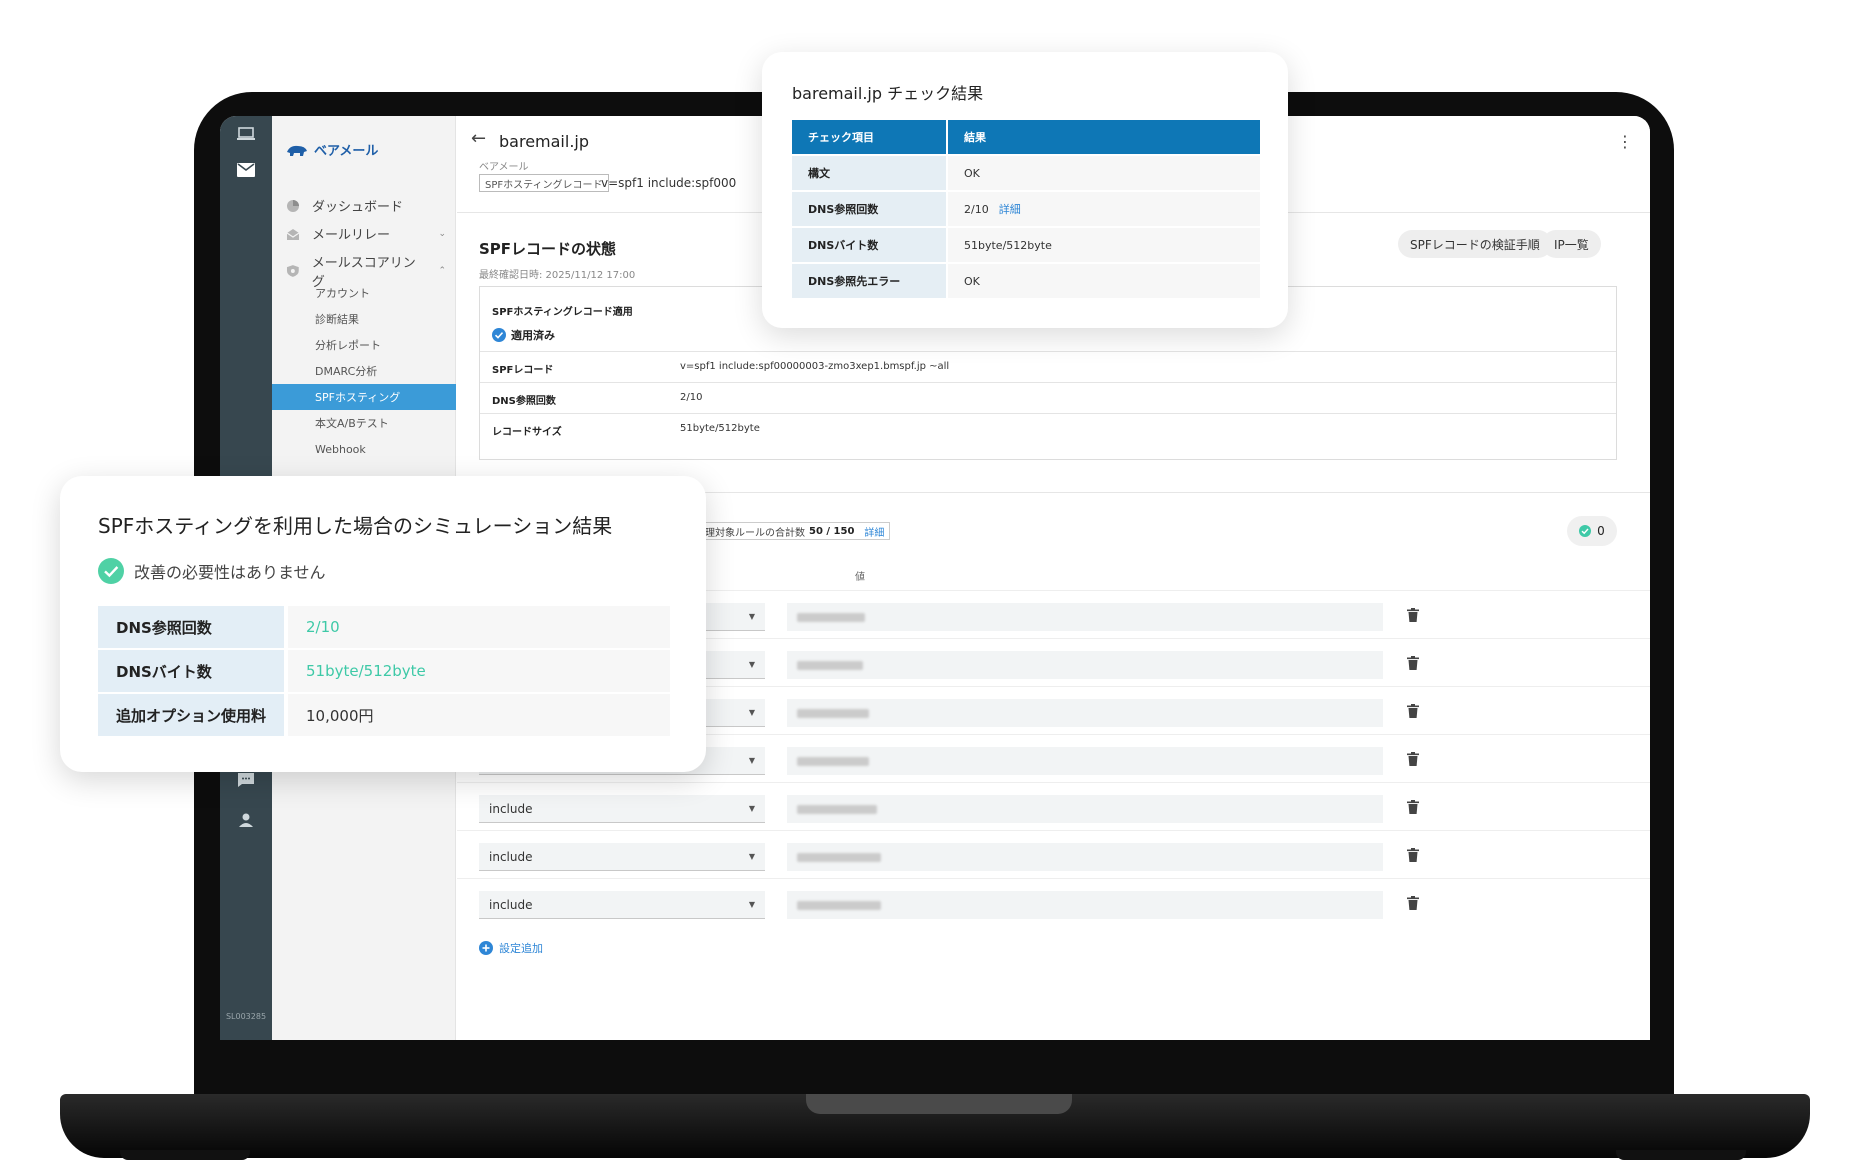  I want to click on brand-logo: ベアメール, so click(332, 149).